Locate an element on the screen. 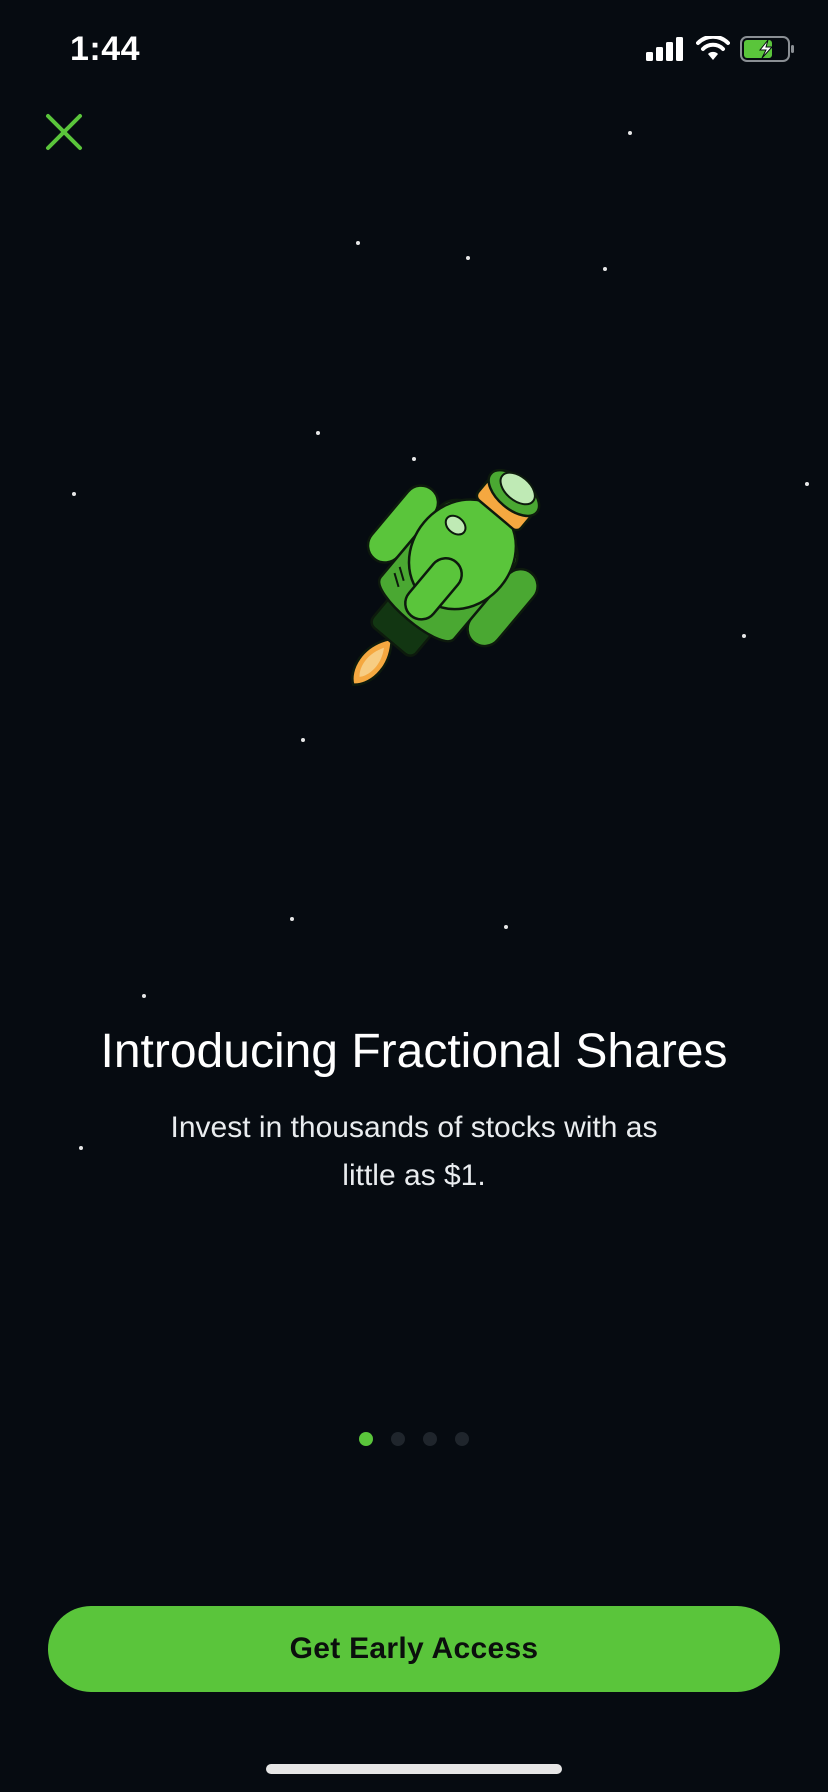 The image size is (828, 1792). status-time: 1:44 is located at coordinates (105, 49).